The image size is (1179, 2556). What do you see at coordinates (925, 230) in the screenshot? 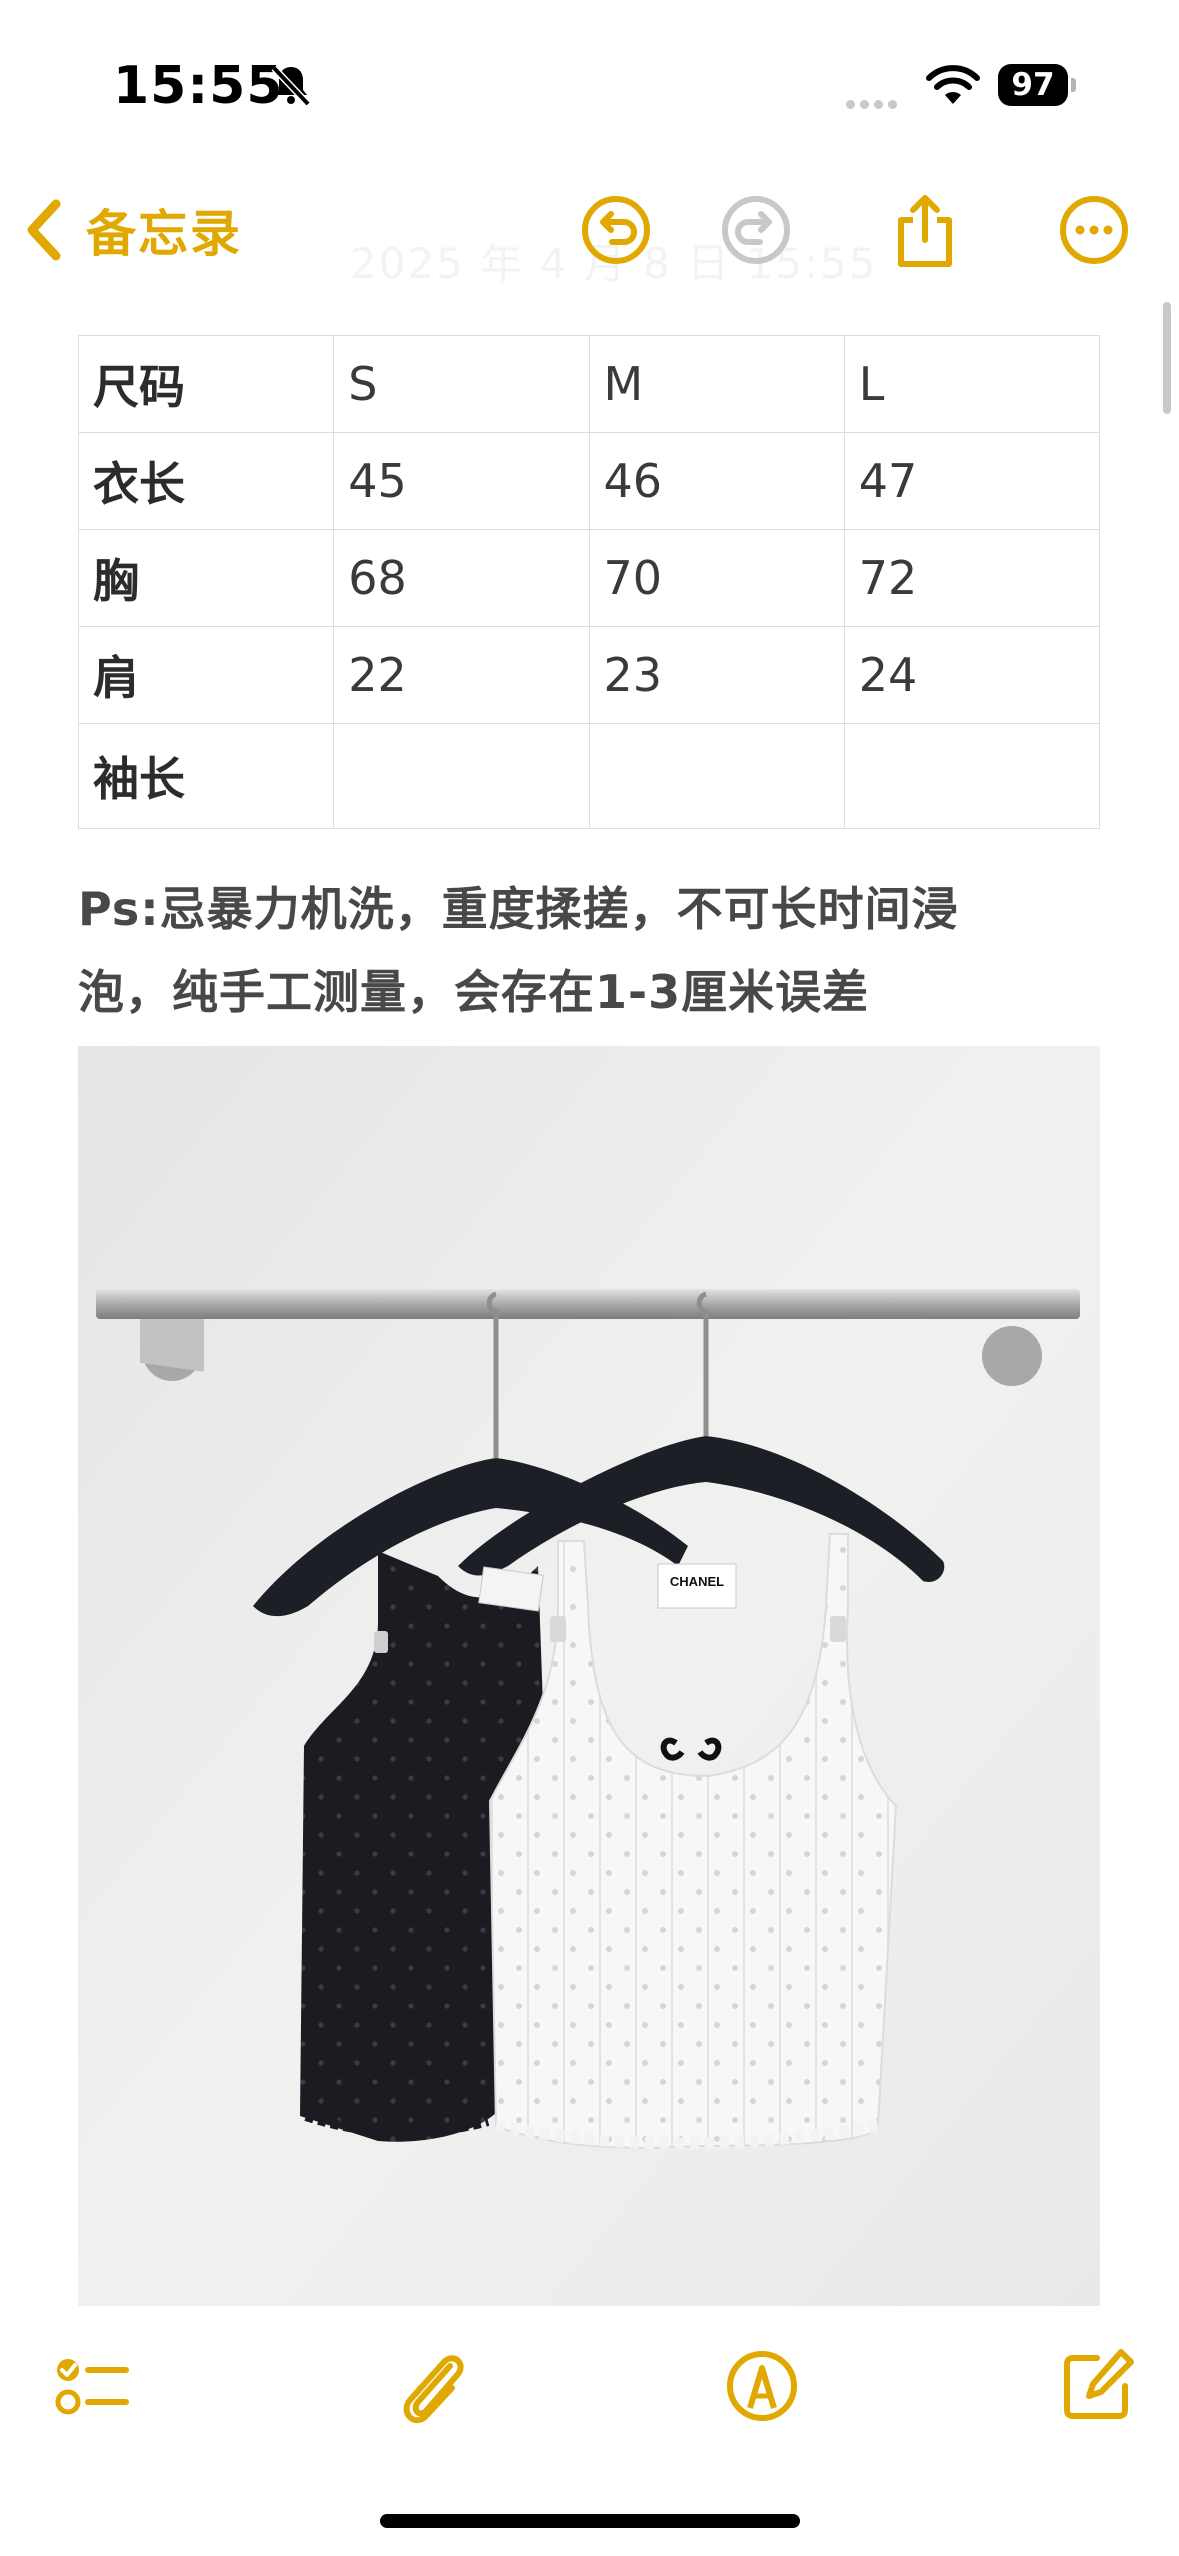
I see `share-icon` at bounding box center [925, 230].